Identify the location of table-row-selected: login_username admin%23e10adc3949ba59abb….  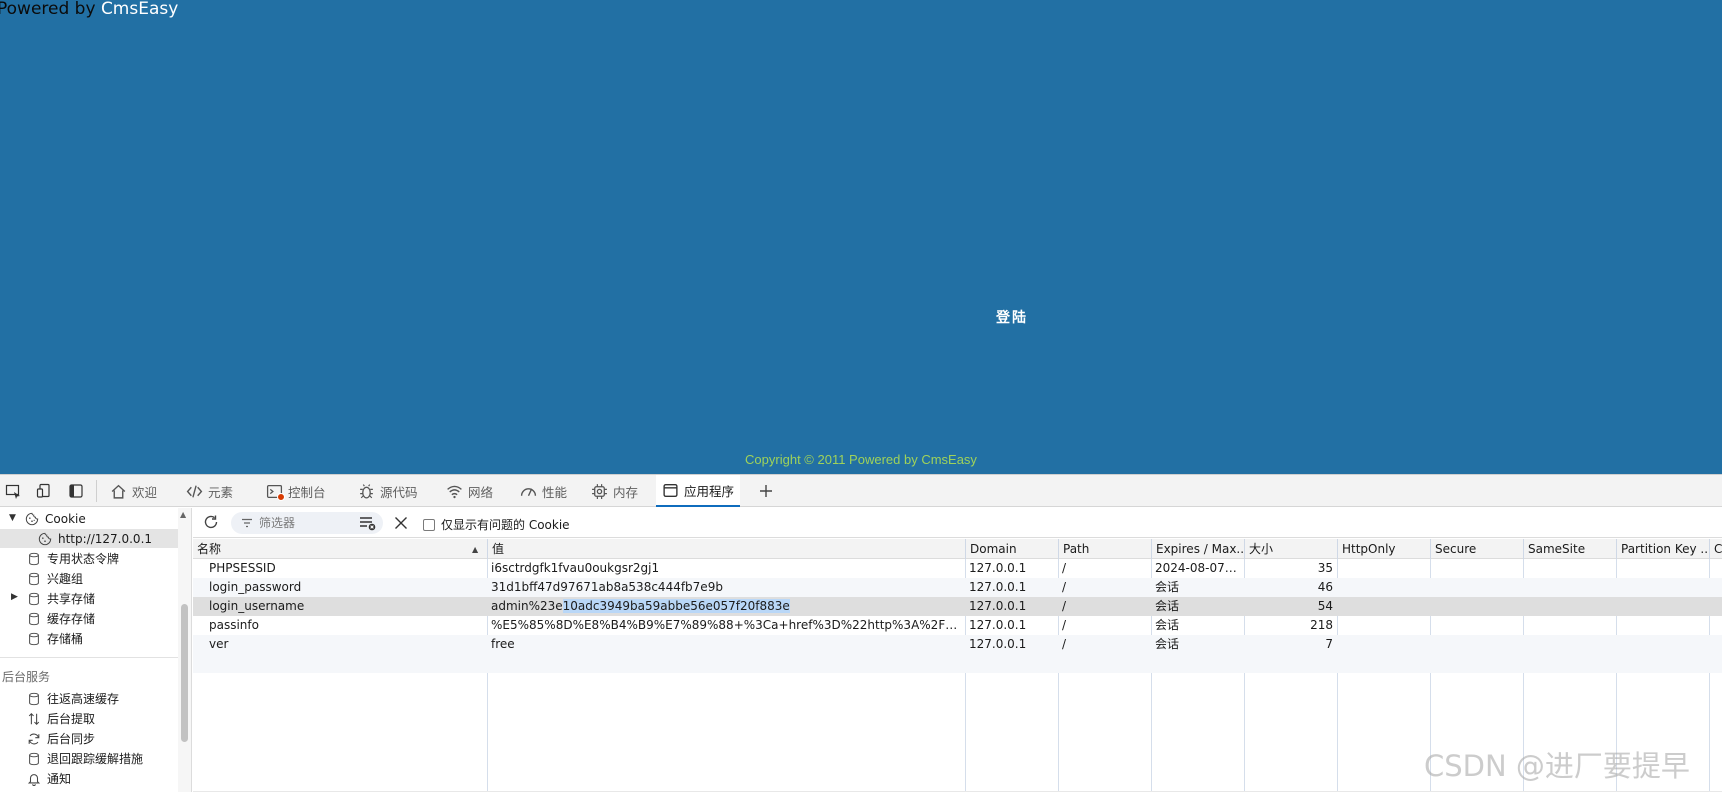
(957, 606).